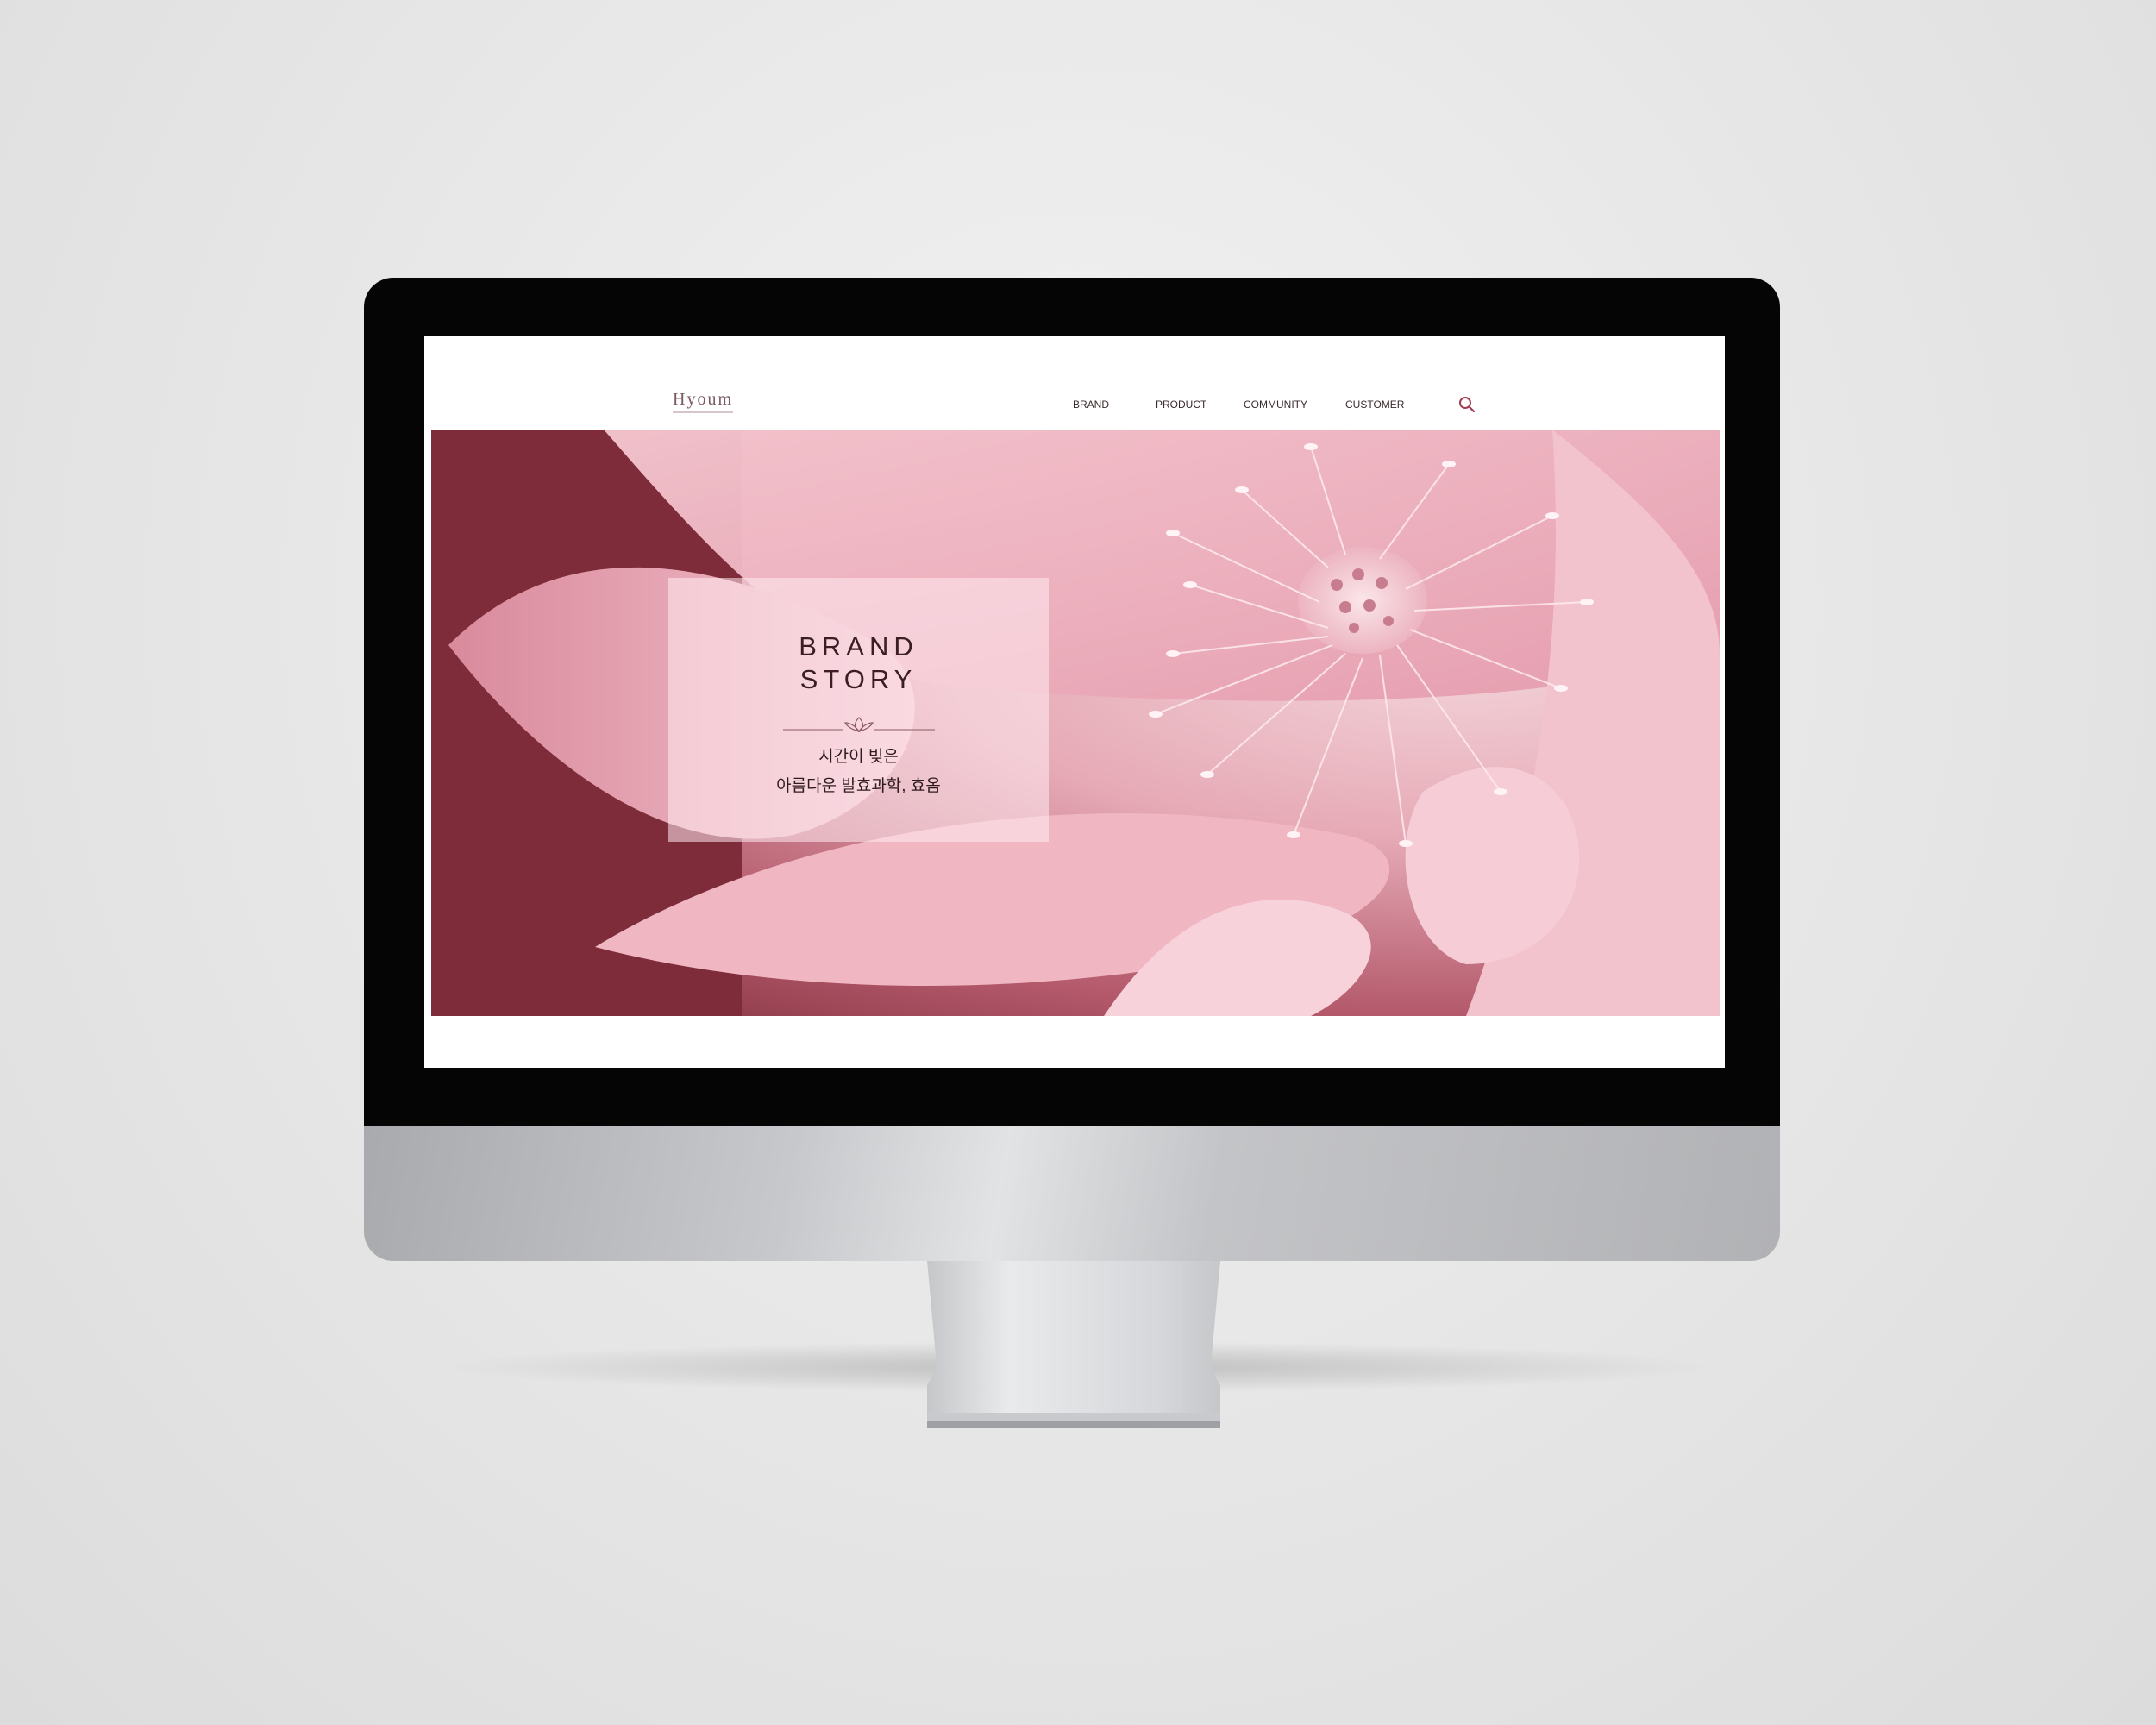 The image size is (2156, 1725). Describe the element at coordinates (858, 710) in the screenshot. I see `brand-story-card: BRAND STORY 시간이 빚은 아름다운 발효과학, 효옴` at that location.